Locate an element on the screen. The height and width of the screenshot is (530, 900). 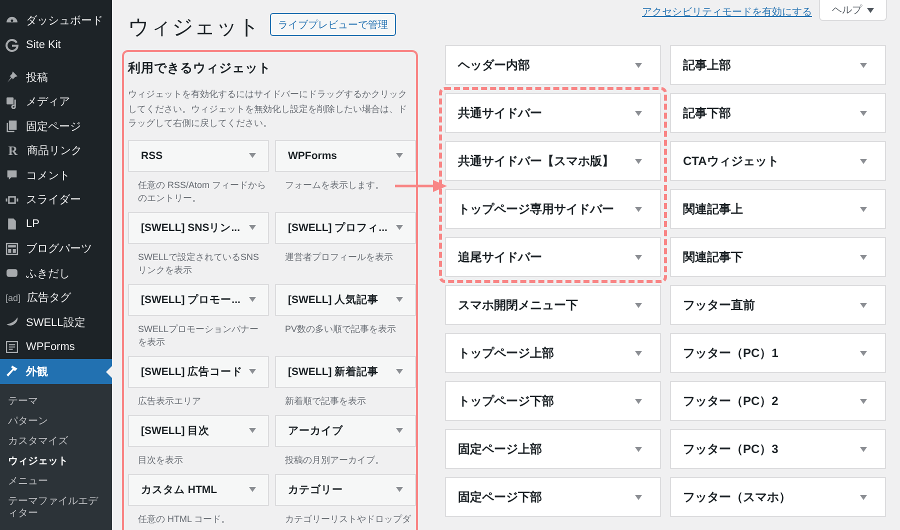
widget-card: RSS is located at coordinates (198, 156).